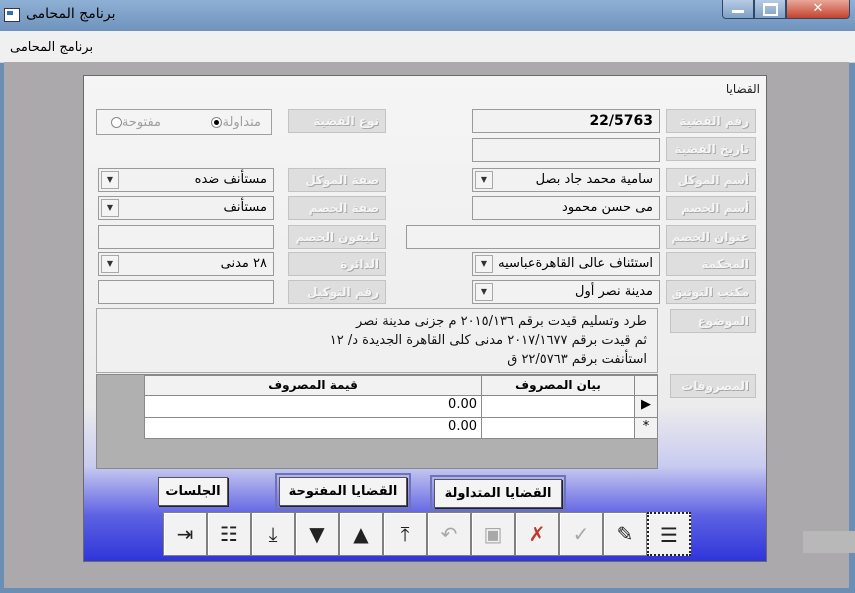  I want to click on first-record-icon: ⤒, so click(405, 534).